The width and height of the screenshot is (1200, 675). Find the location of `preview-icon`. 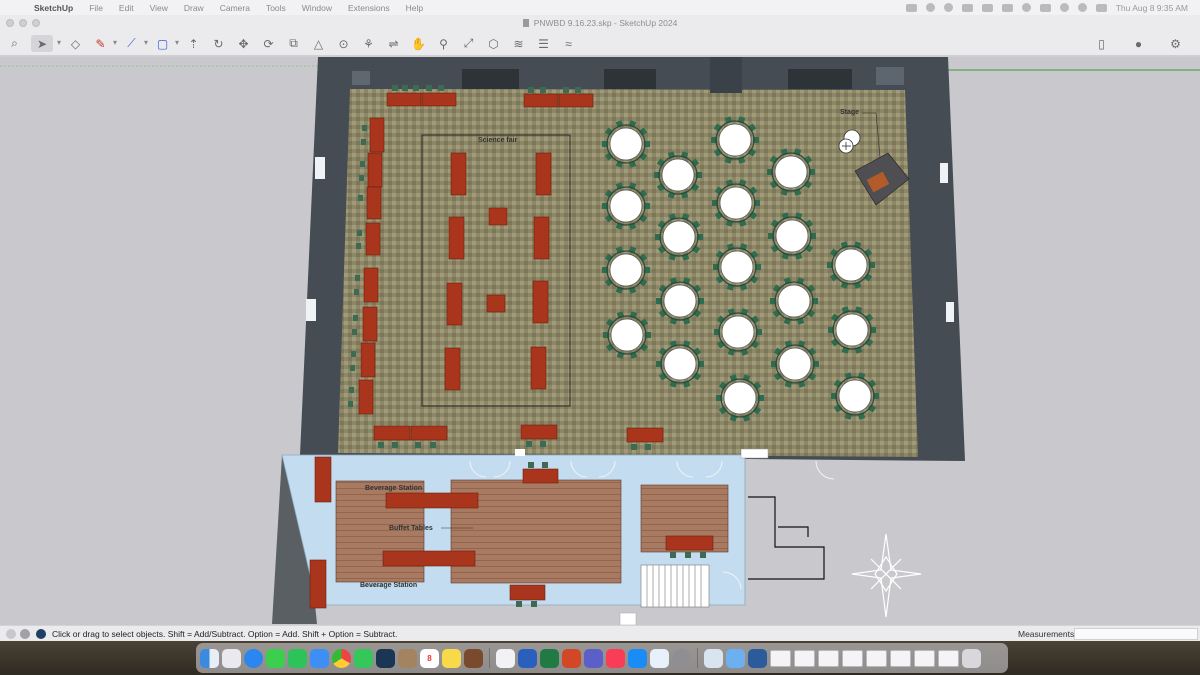

preview-icon is located at coordinates (713, 658).